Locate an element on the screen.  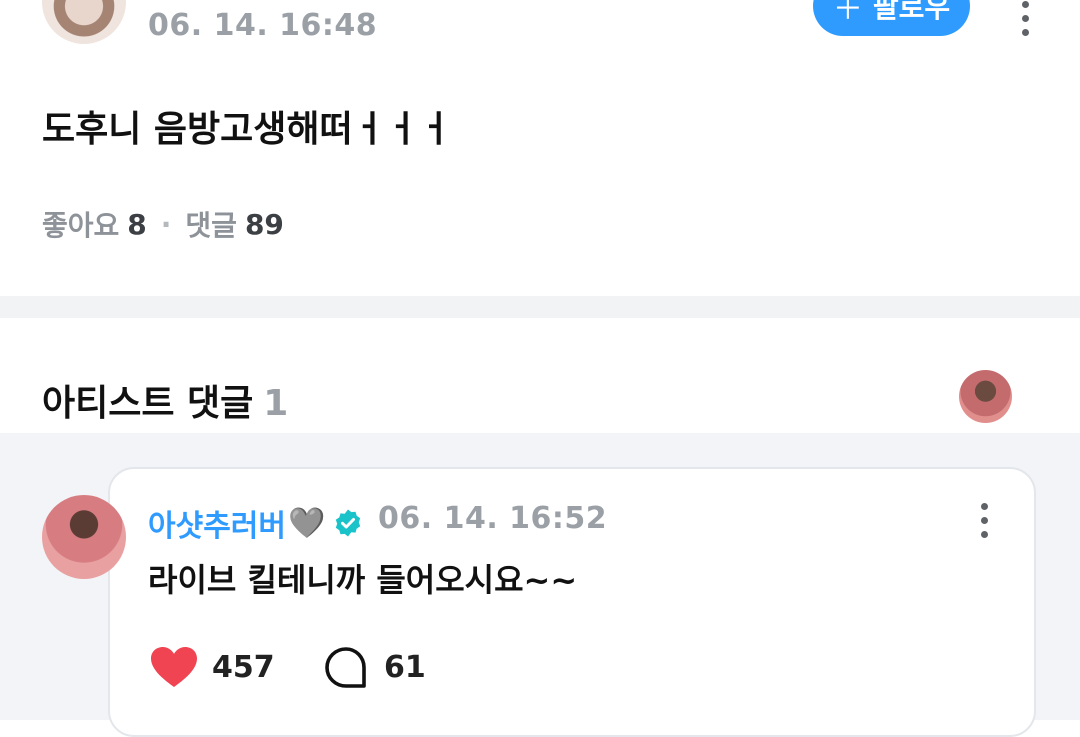
comment-timestamp: 06. 14. 16:52 is located at coordinates (493, 518).